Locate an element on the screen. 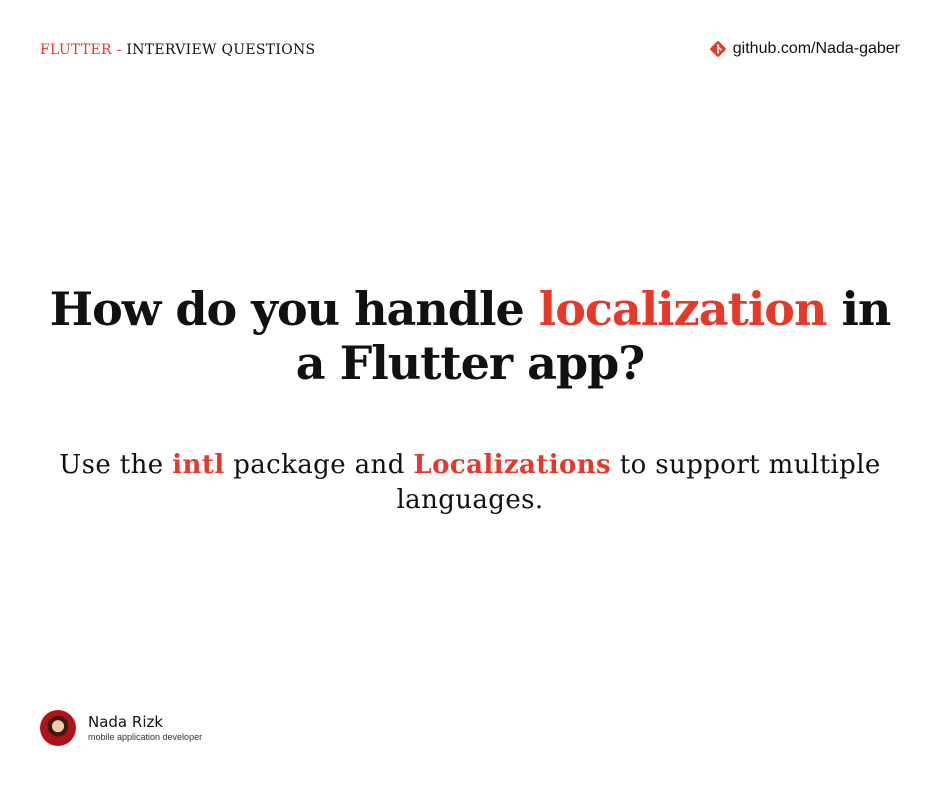  answer-highlight-localizations: Localizations is located at coordinates (512, 465).